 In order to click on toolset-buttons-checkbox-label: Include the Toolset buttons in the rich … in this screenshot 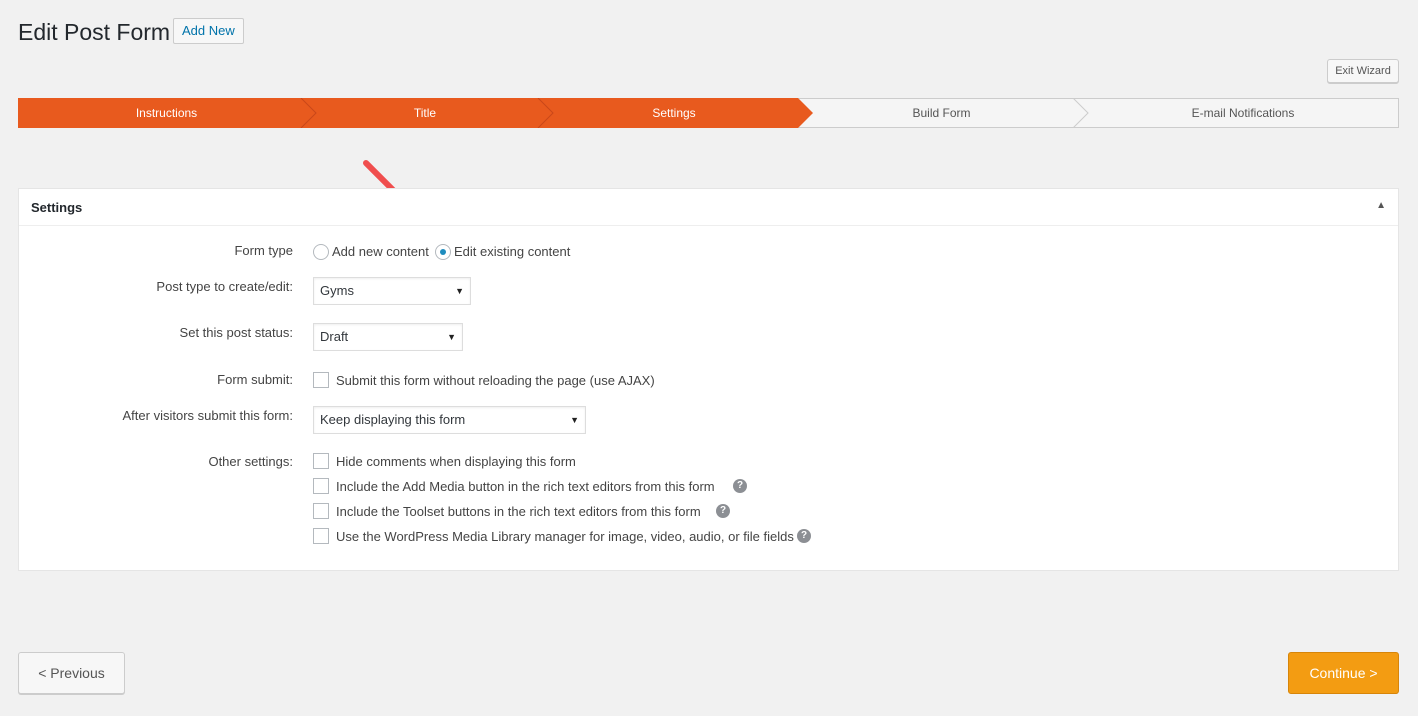, I will do `click(518, 511)`.